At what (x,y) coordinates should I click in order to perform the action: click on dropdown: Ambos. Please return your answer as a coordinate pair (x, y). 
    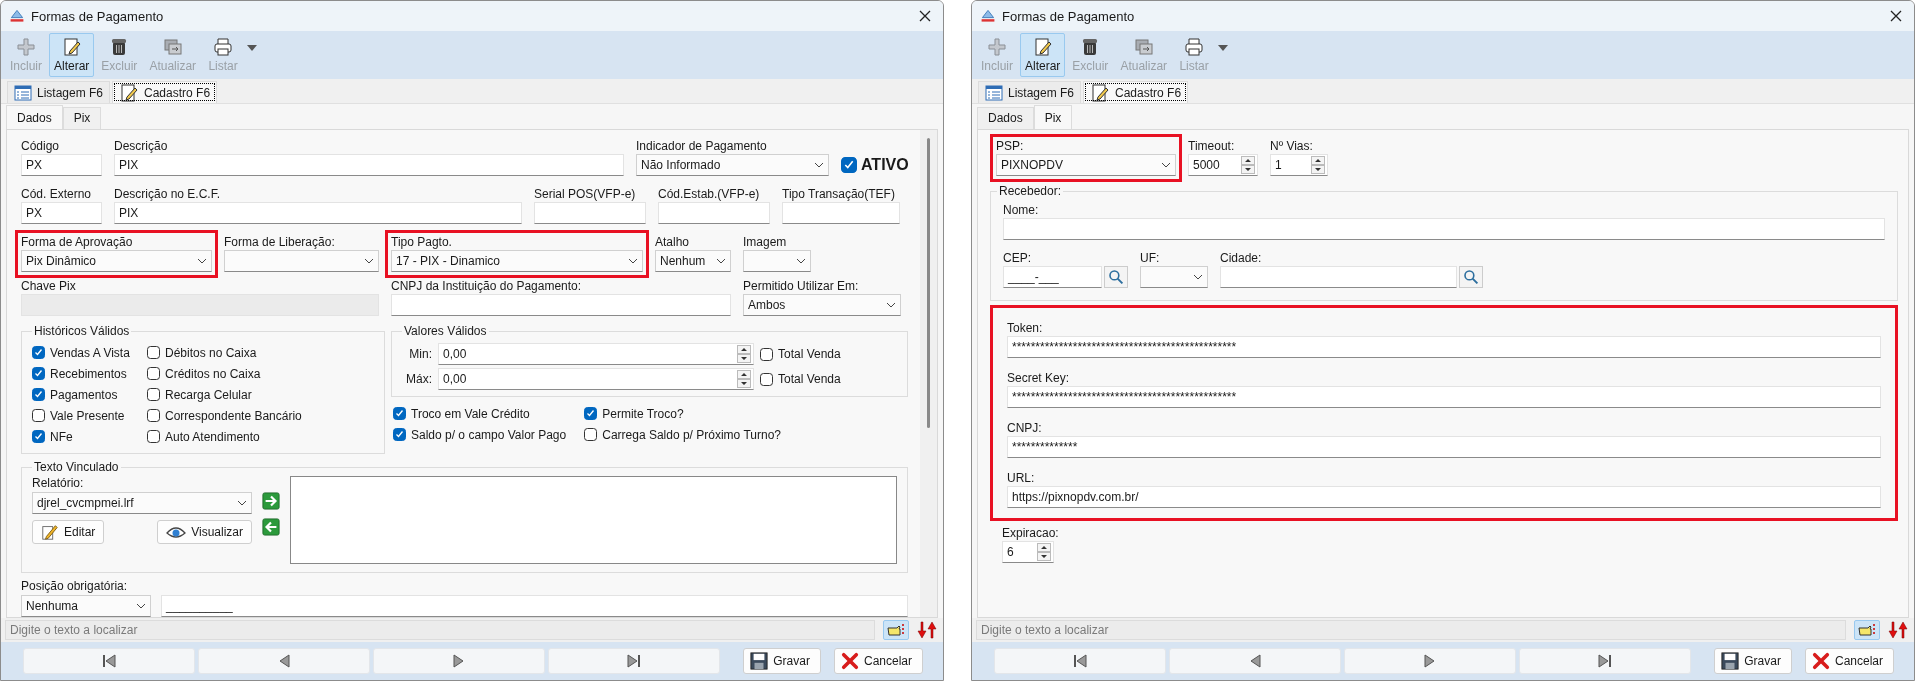
    Looking at the image, I should click on (822, 305).